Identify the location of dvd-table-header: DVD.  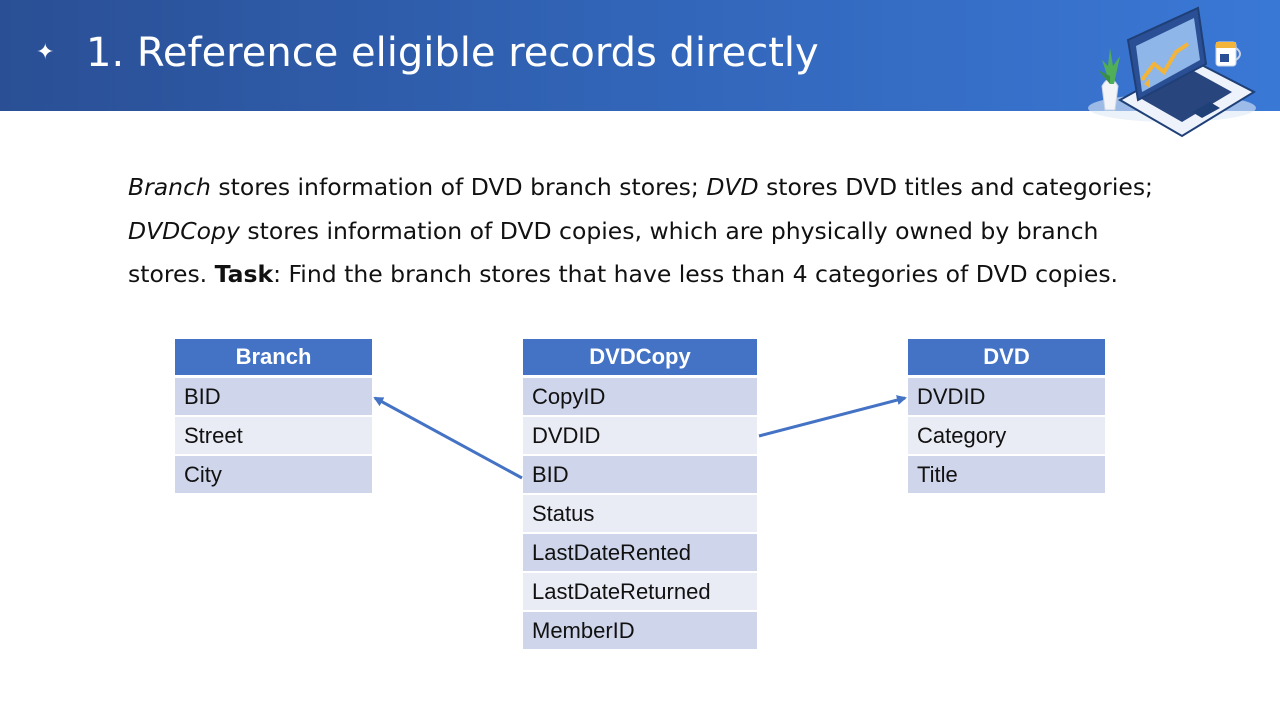
(1006, 358).